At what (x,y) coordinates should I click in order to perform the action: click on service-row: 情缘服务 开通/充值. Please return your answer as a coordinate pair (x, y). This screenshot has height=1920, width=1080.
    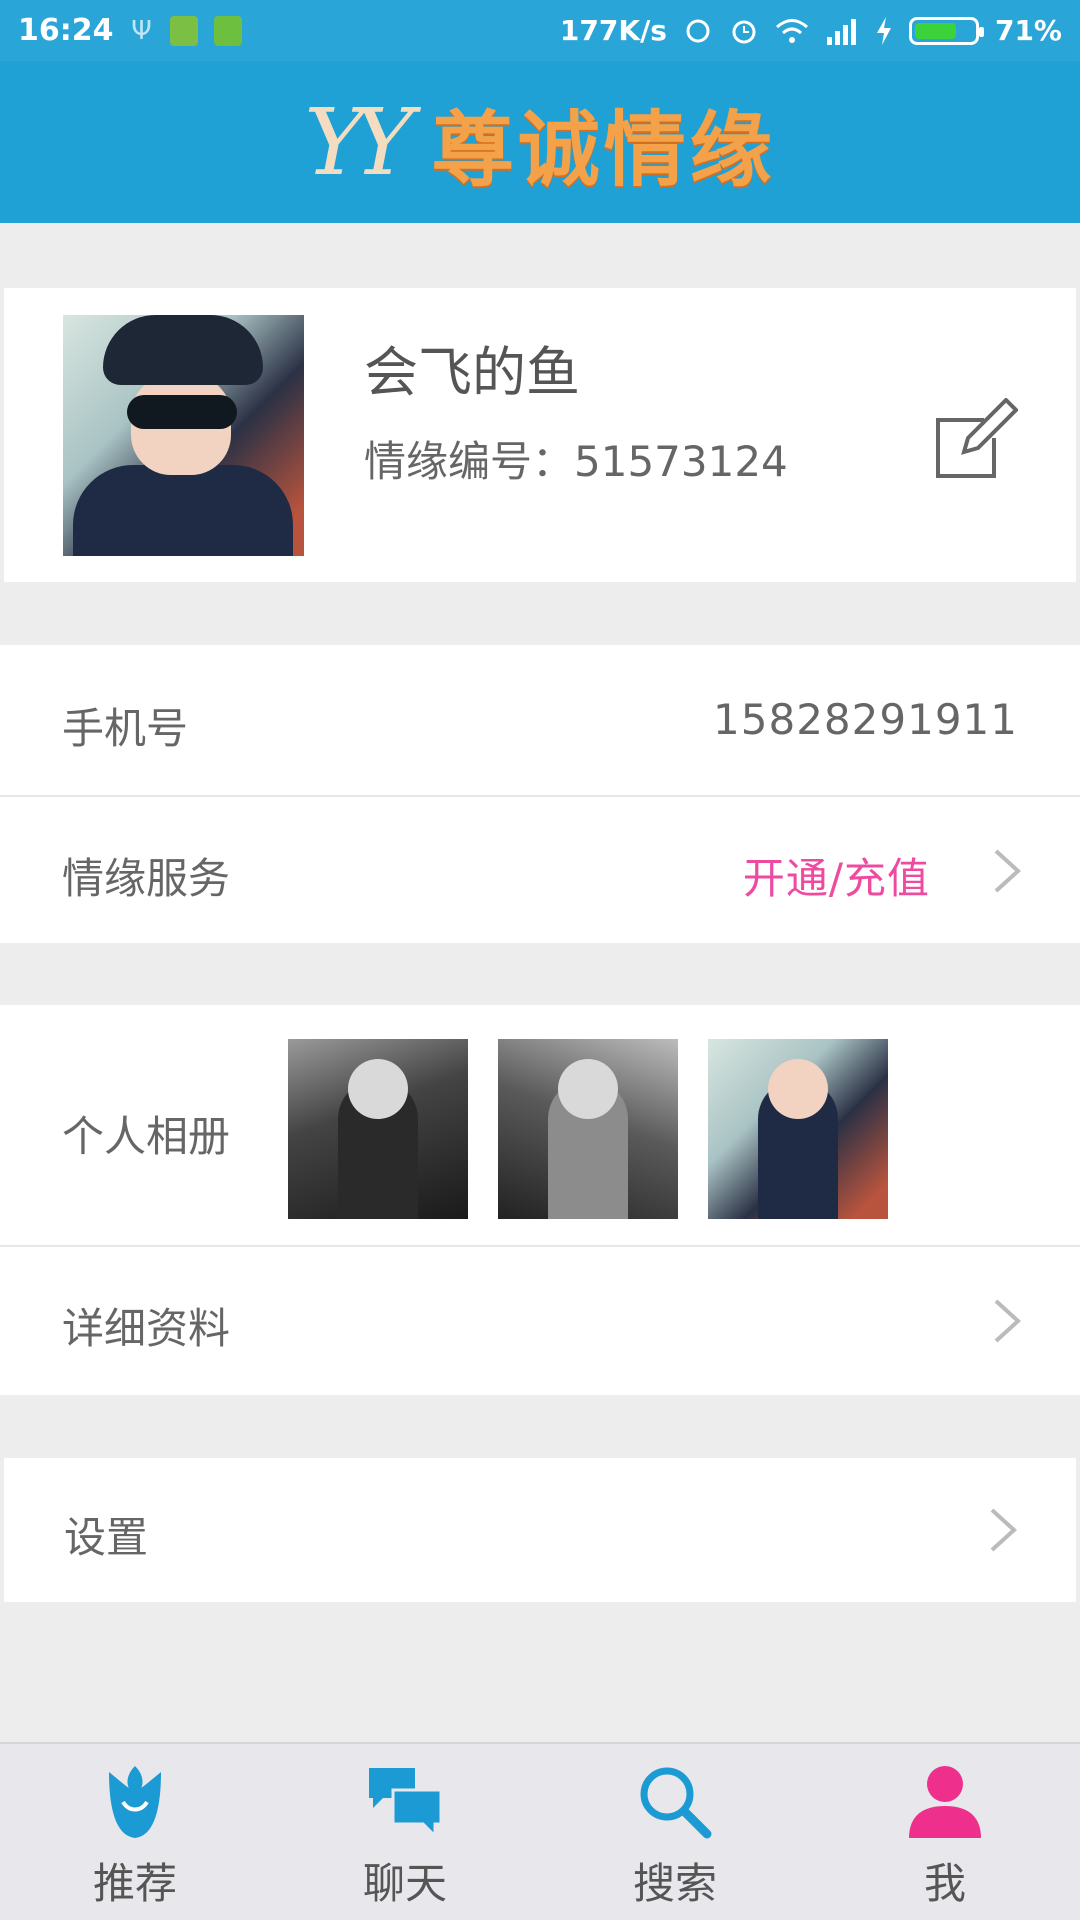
    Looking at the image, I should click on (540, 870).